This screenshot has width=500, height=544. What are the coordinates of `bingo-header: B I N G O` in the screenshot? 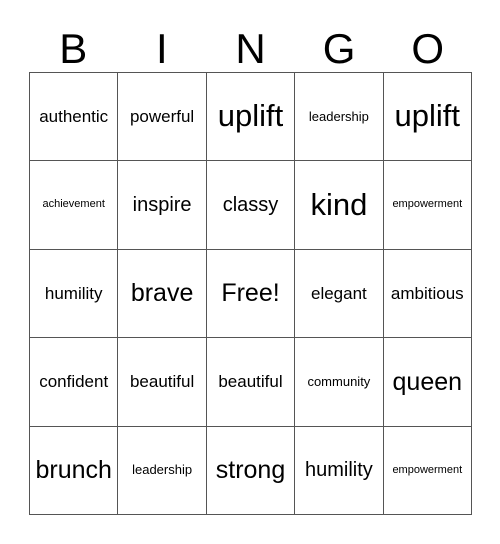 It's located at (250, 44).